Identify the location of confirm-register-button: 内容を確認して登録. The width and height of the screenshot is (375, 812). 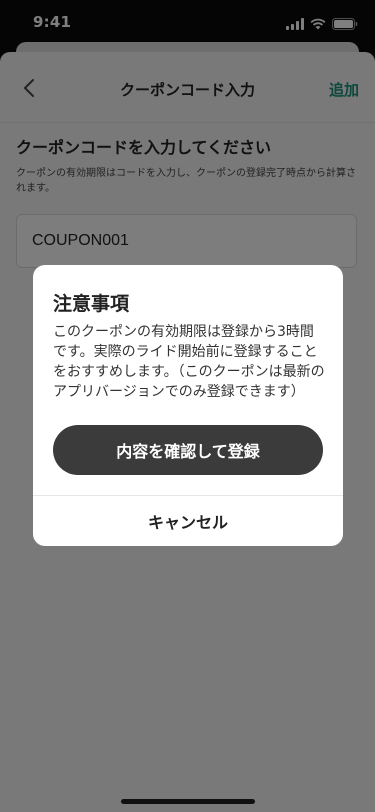
(188, 450).